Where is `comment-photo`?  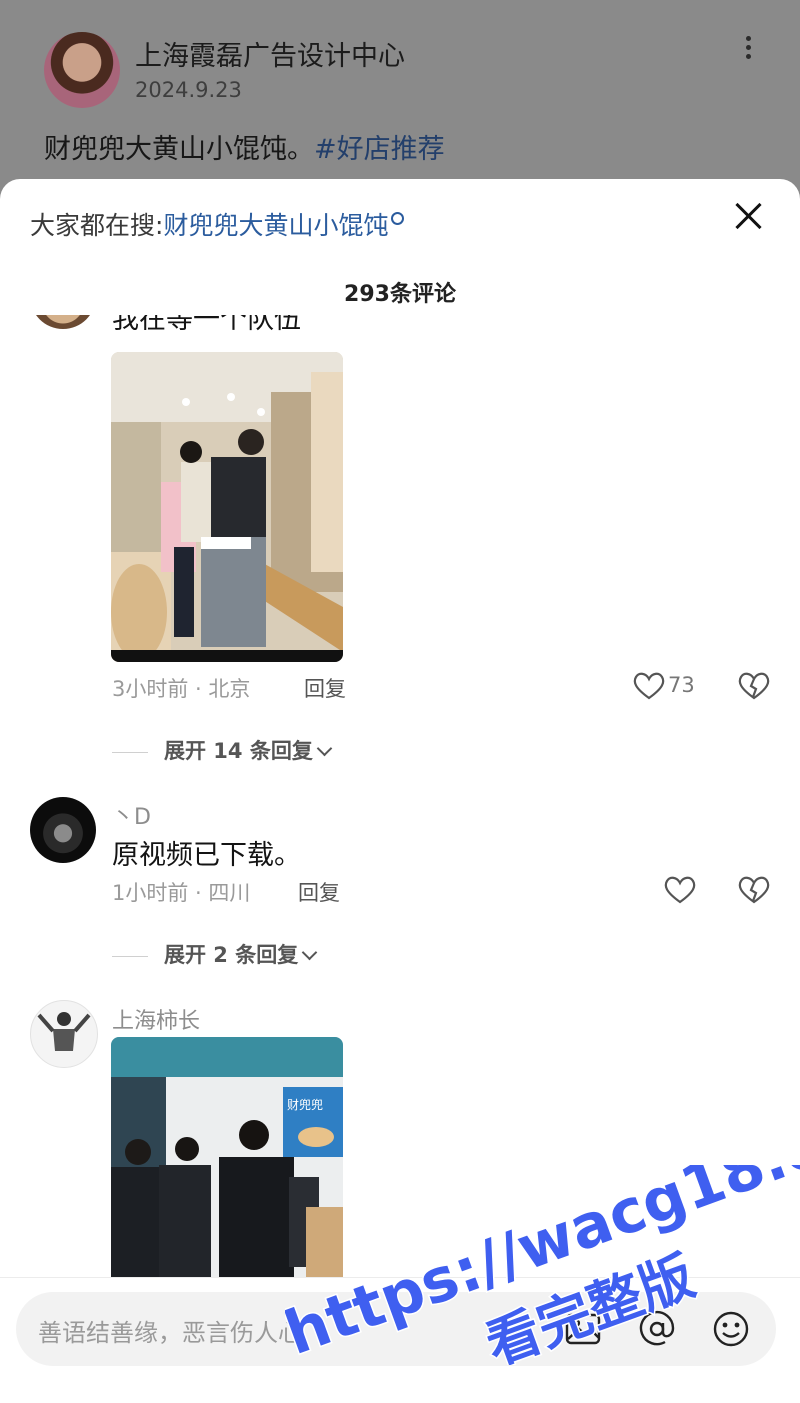
comment-photo is located at coordinates (227, 507).